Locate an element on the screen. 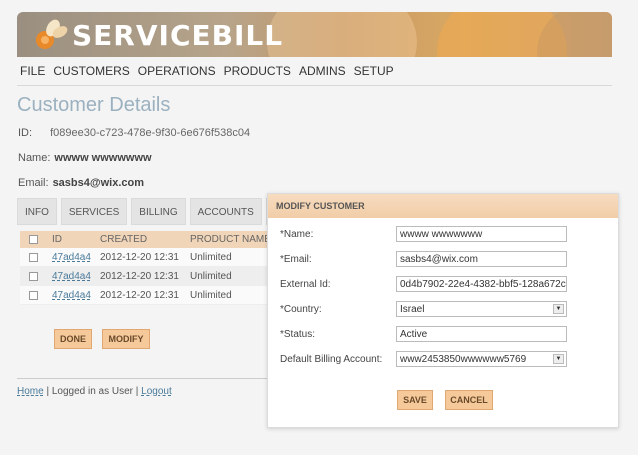  customer-tabs: INFO SERVICES BILLING ACCOUNTS OP is located at coordinates (157, 211).